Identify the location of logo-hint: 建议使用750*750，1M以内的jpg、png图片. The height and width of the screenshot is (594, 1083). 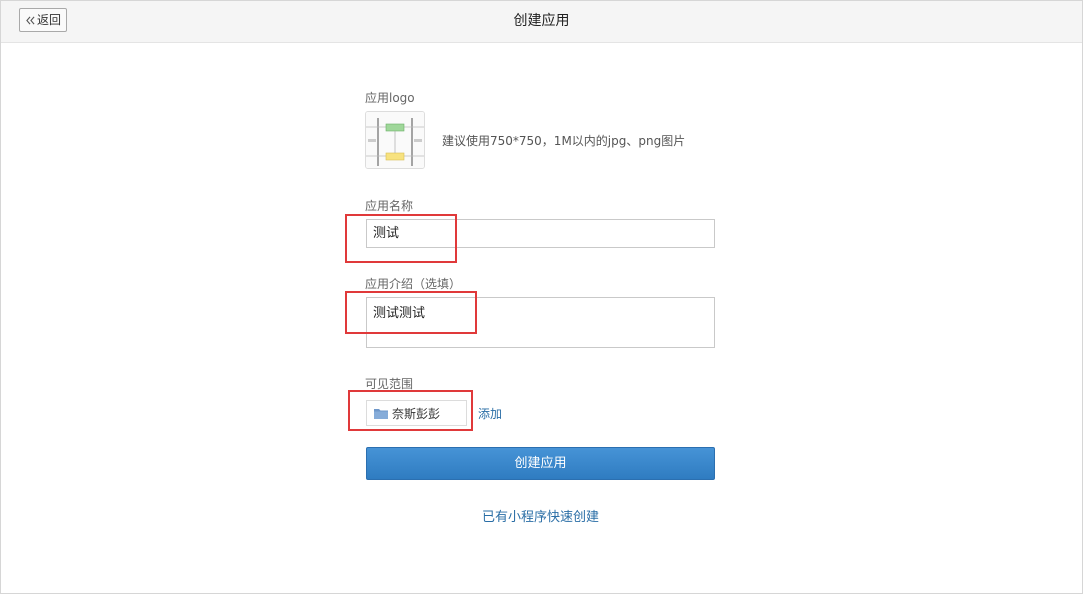
(564, 141).